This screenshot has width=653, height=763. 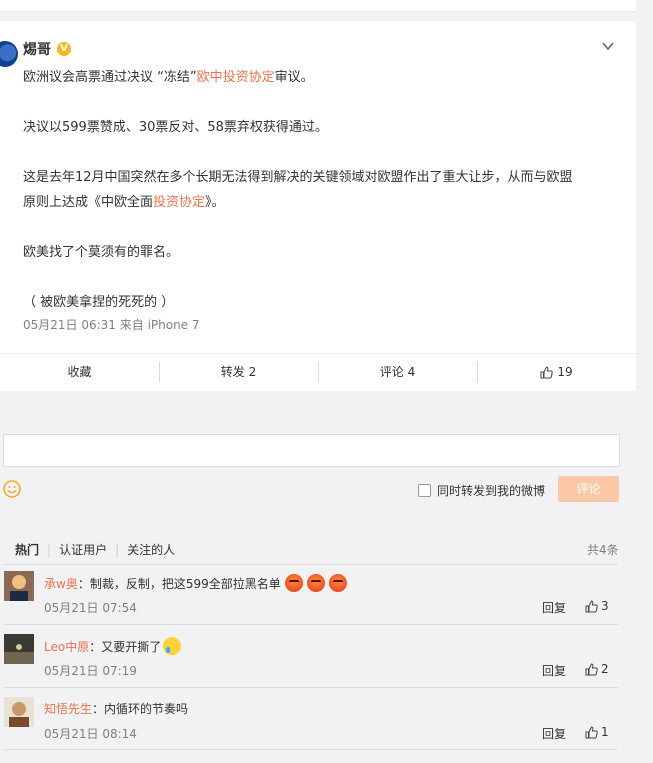 I want to click on comment-like-button: 1, so click(x=597, y=732).